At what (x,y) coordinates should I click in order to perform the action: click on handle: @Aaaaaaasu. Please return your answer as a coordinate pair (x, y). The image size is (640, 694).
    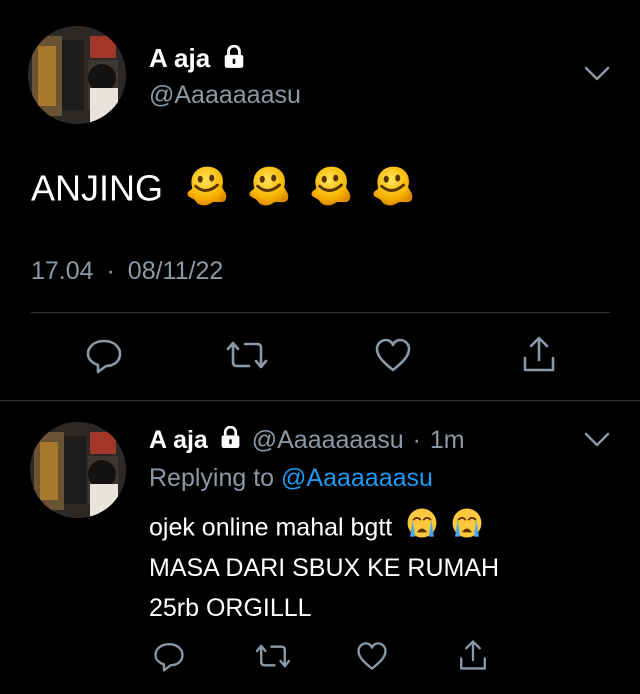
    Looking at the image, I should click on (225, 95).